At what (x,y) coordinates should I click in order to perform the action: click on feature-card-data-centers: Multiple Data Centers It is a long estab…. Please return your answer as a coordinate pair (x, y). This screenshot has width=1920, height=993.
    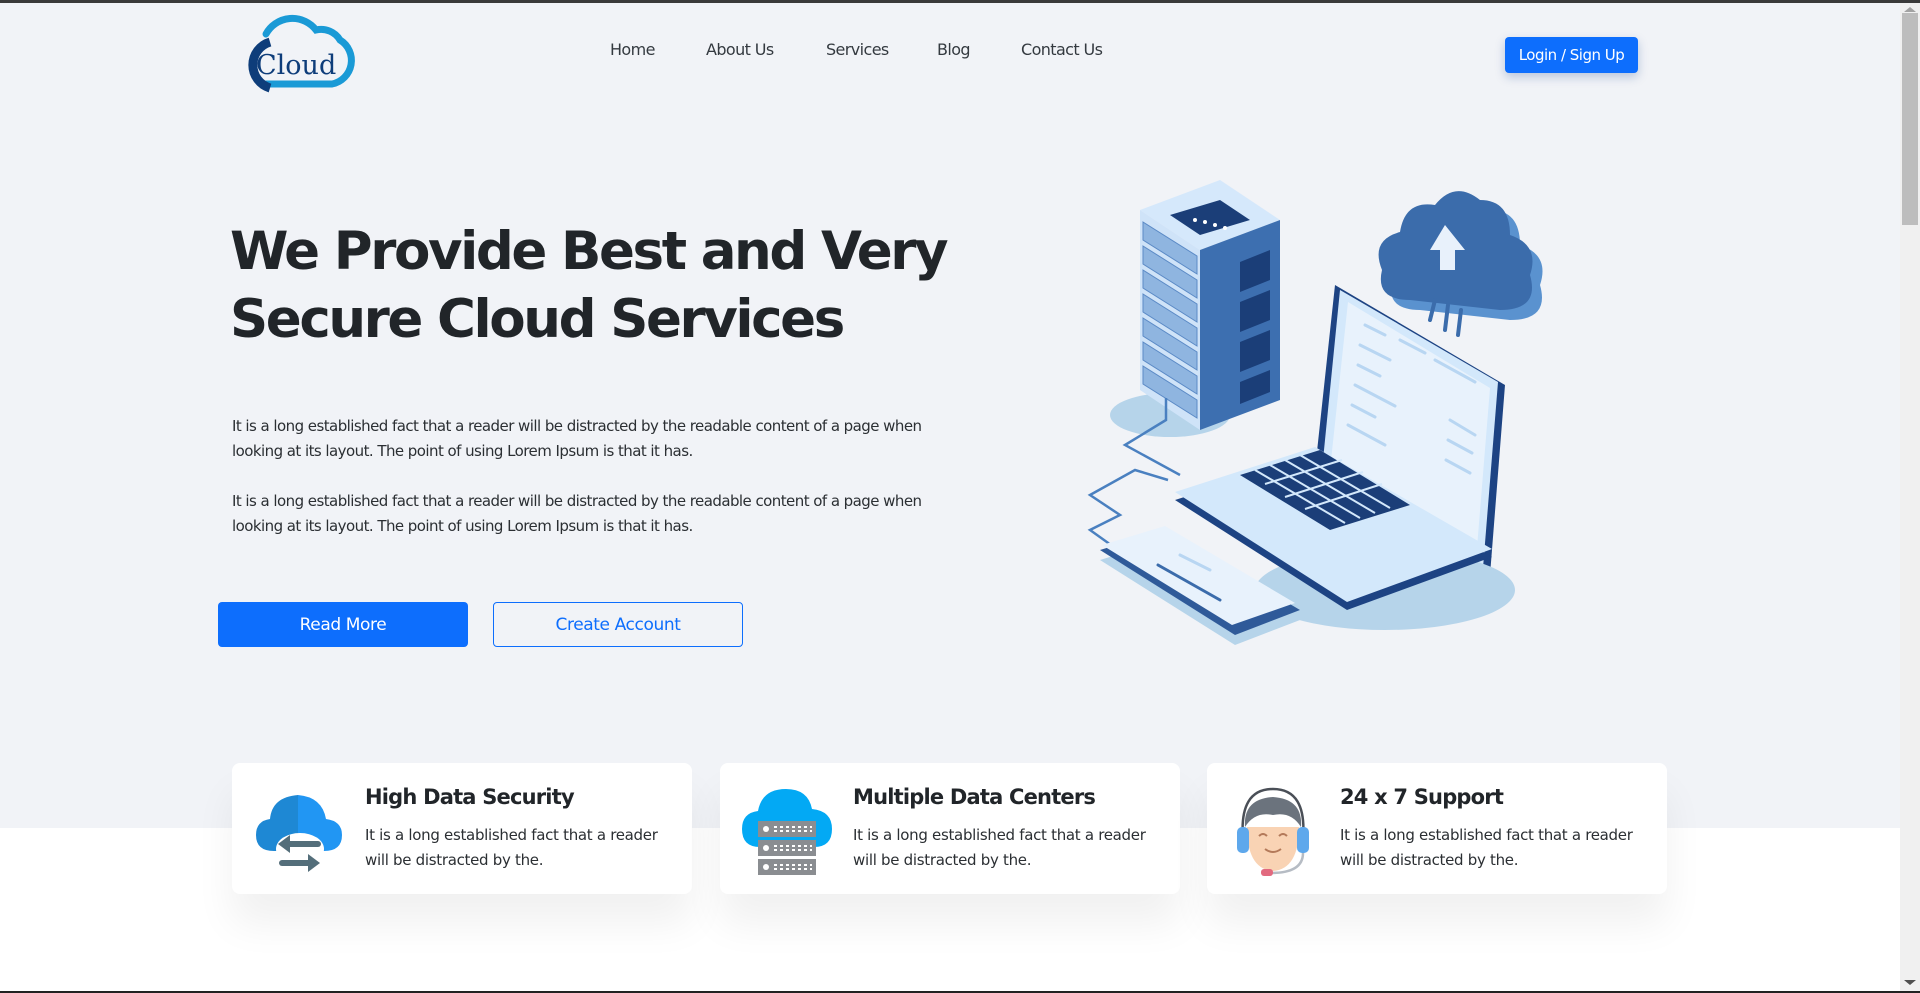
    Looking at the image, I should click on (950, 828).